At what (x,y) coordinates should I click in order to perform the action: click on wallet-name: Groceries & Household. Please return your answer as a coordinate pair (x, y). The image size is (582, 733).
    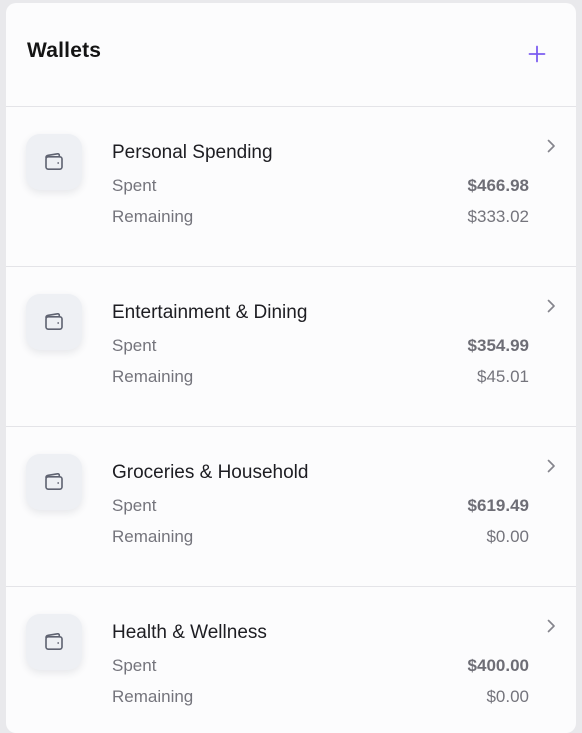
    Looking at the image, I should click on (210, 472).